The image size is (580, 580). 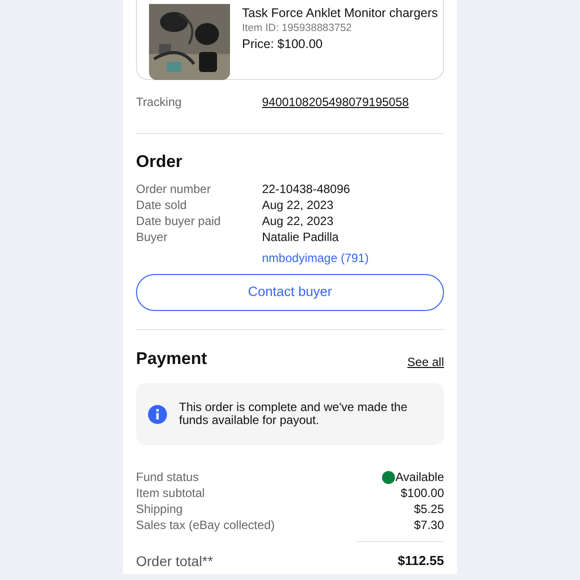 What do you see at coordinates (205, 525) in the screenshot?
I see `field-label: Sales tax (eBay collected)` at bounding box center [205, 525].